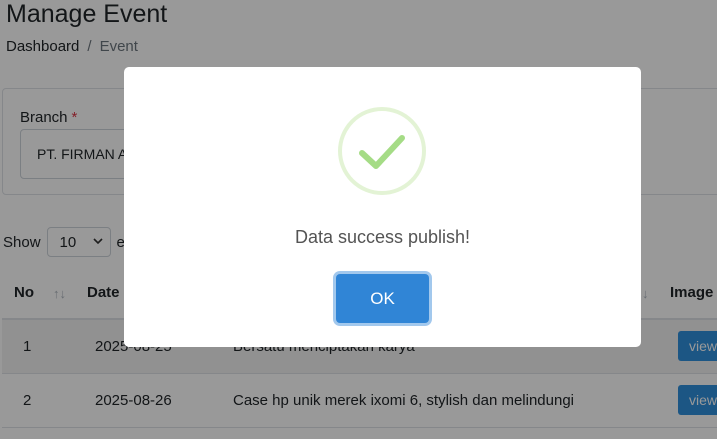  I want to click on ok-button: OK, so click(382, 298).